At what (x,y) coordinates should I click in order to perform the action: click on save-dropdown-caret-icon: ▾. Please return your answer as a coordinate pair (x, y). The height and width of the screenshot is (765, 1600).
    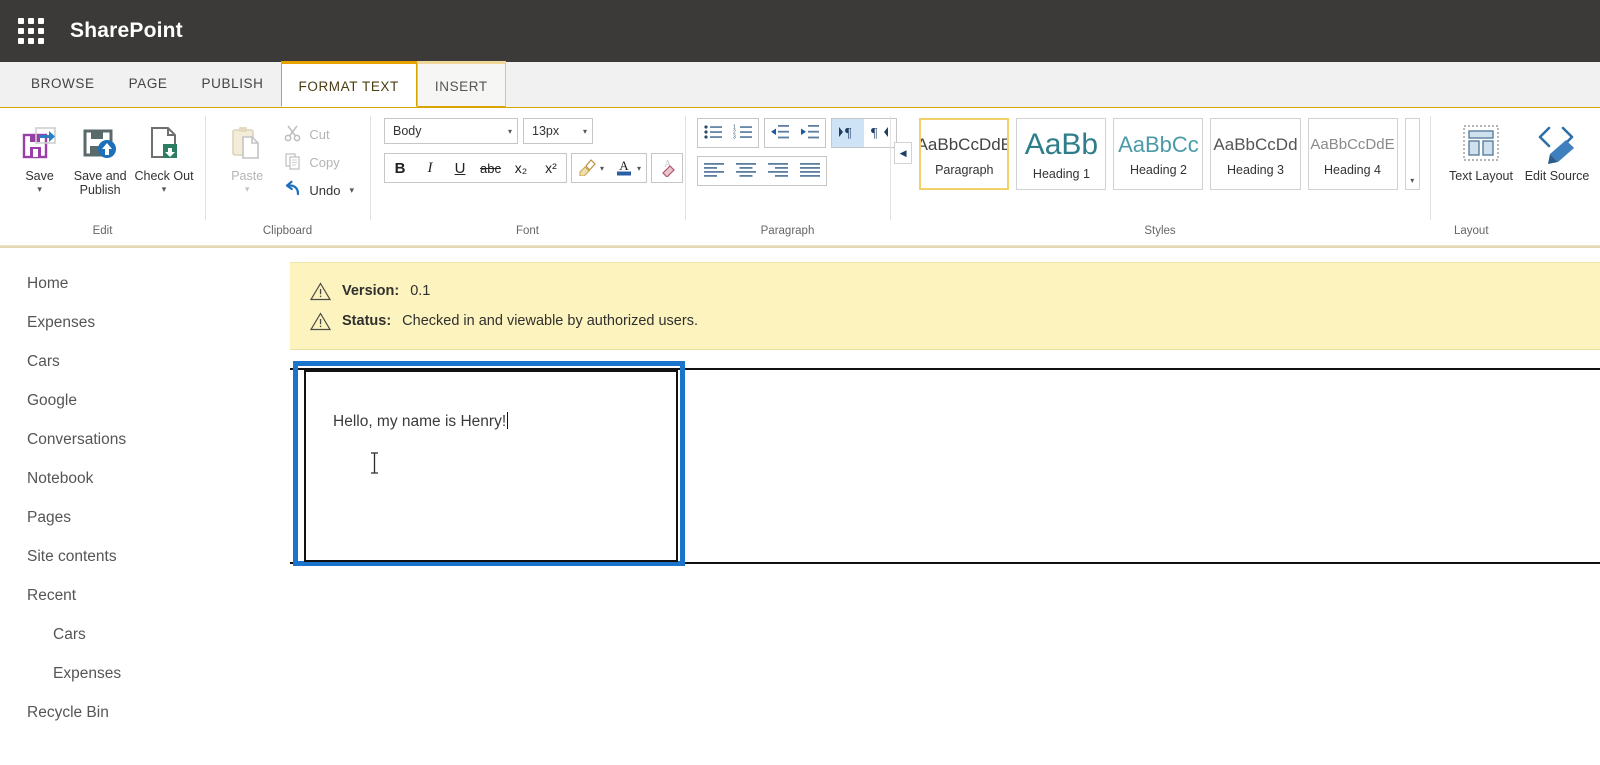
    Looking at the image, I should click on (39, 189).